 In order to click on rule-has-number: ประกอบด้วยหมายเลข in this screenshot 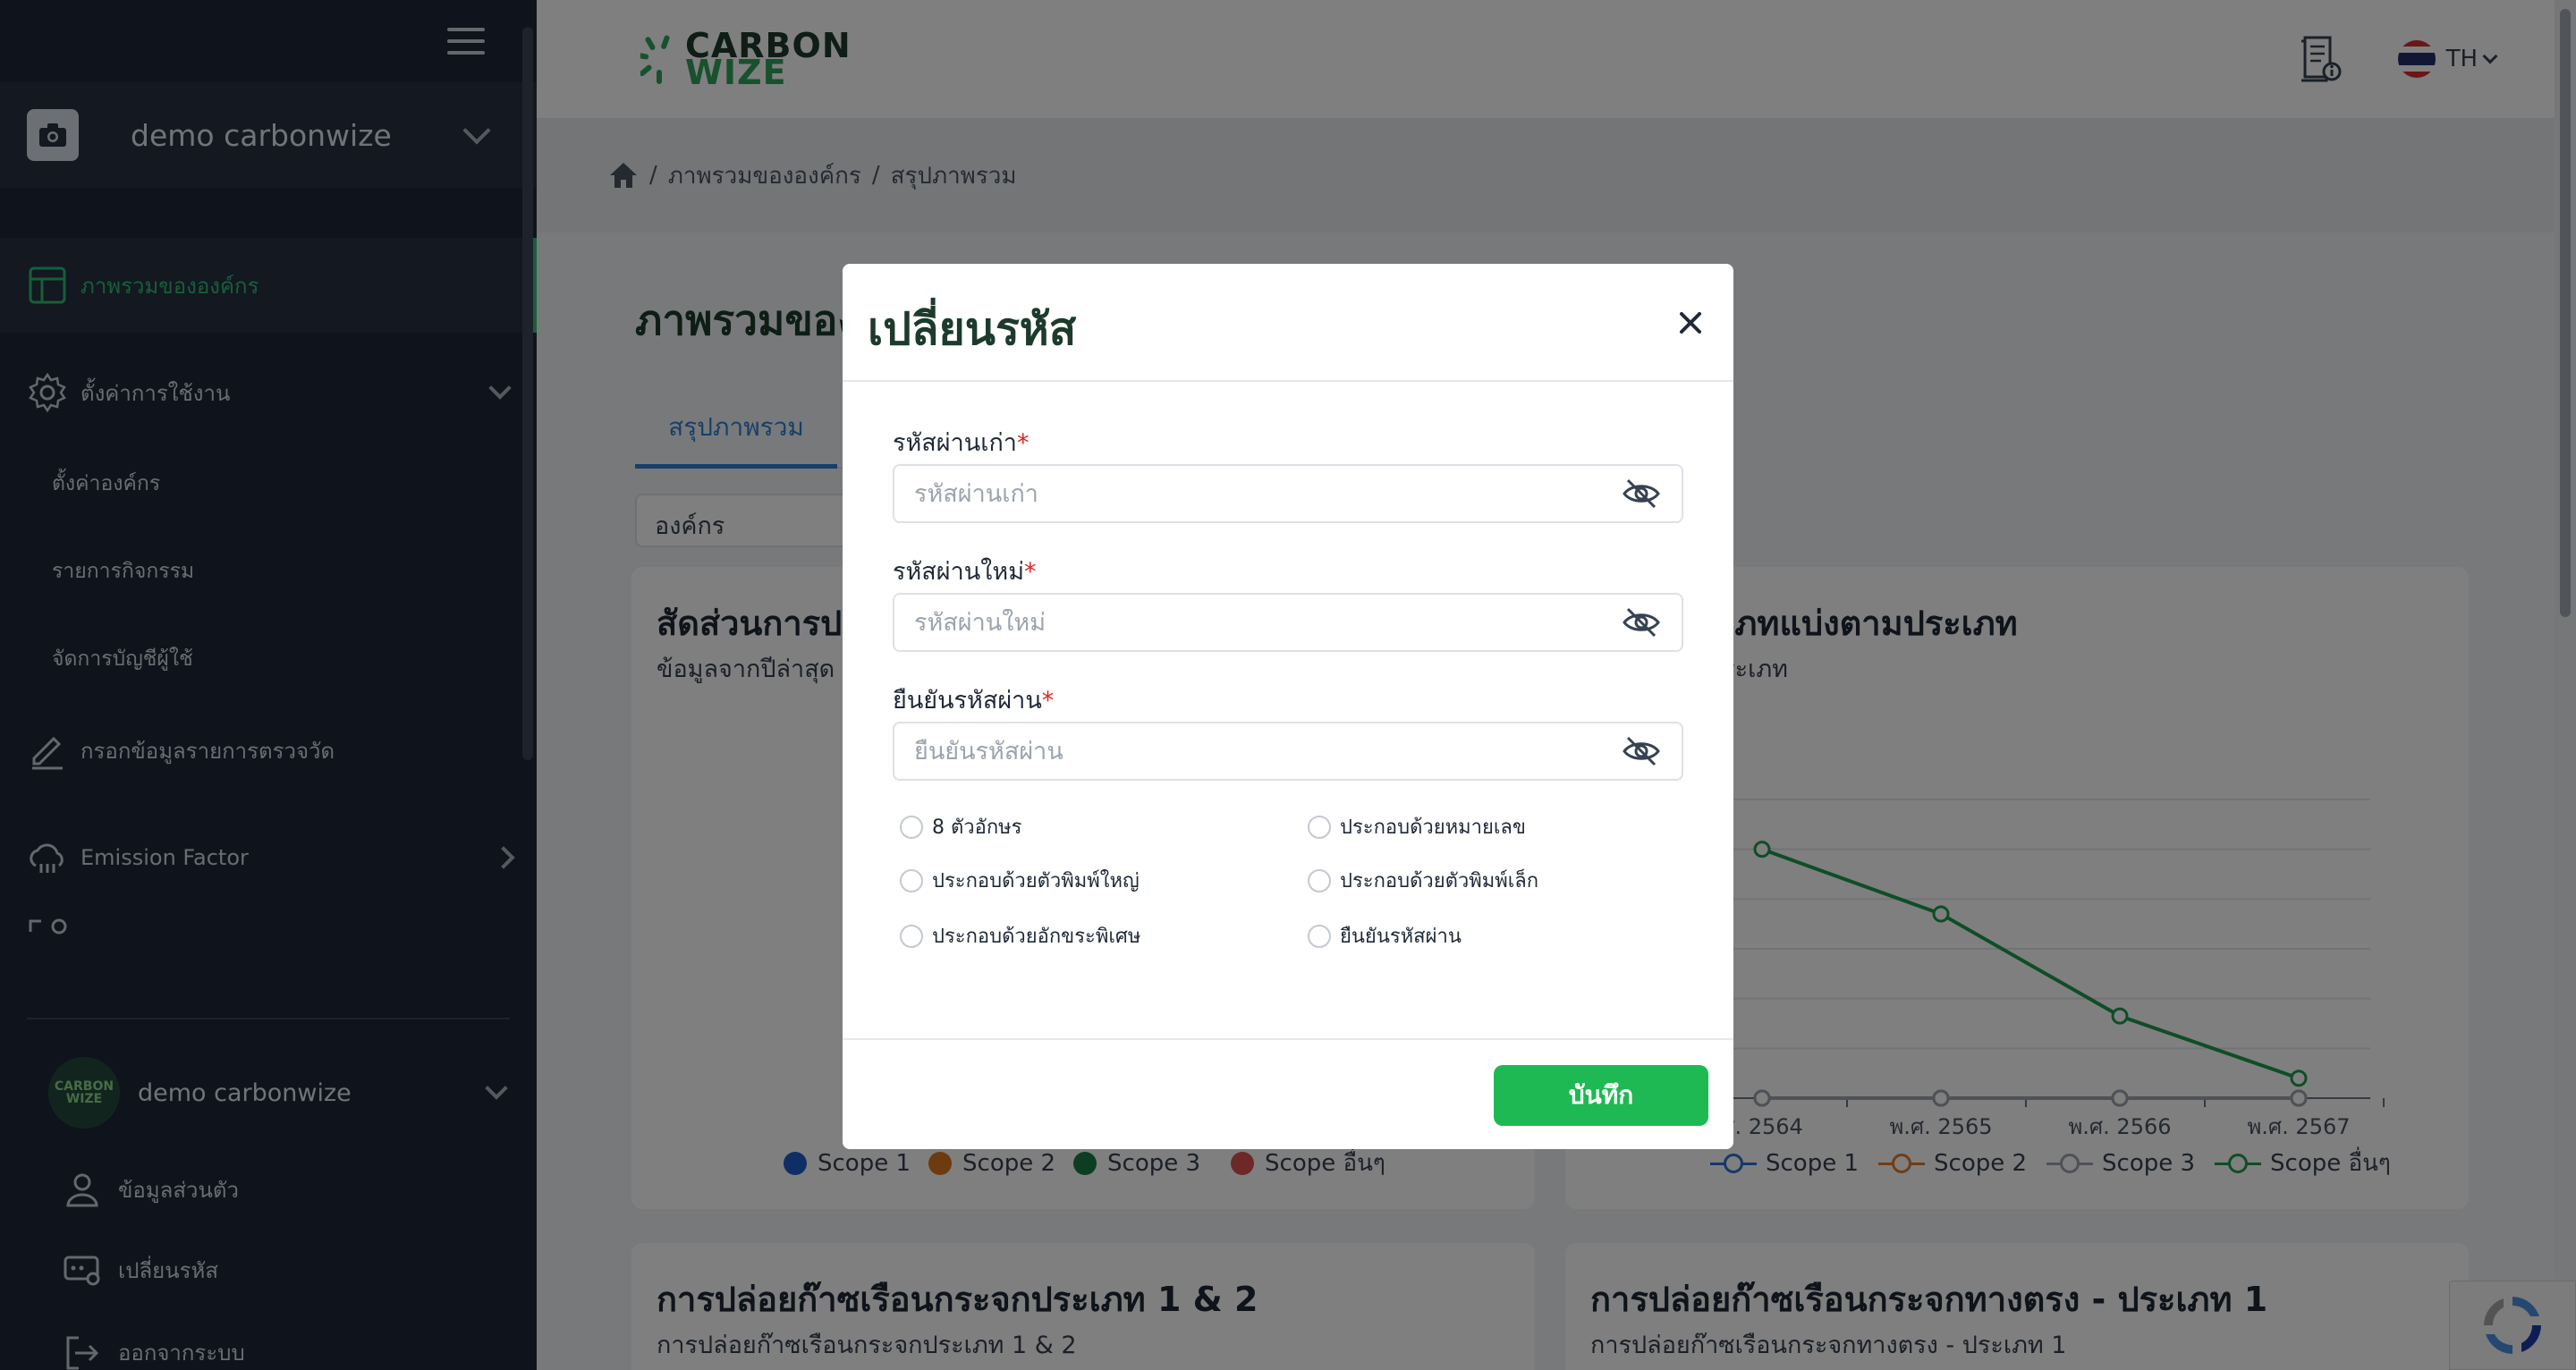, I will do `click(1417, 826)`.